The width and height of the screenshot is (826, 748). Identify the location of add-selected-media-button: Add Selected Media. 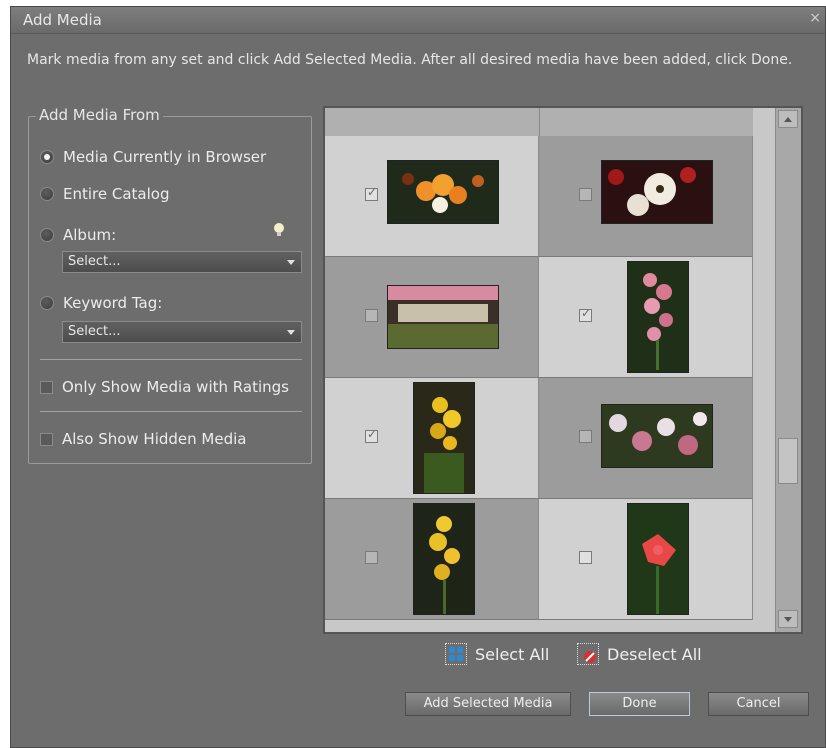
(488, 704).